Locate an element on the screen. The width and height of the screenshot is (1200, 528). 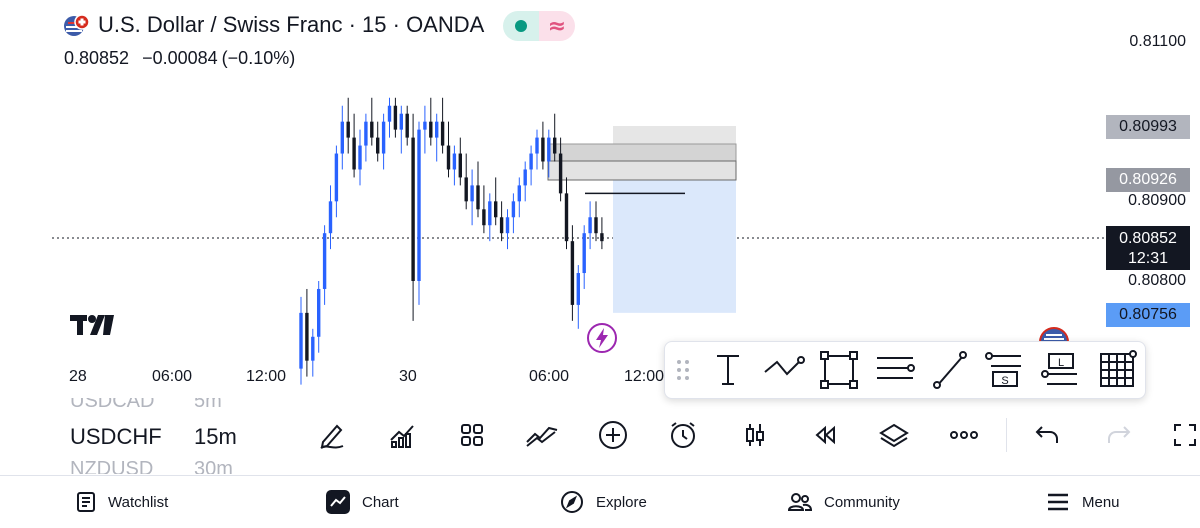
candles-icon is located at coordinates (755, 435).